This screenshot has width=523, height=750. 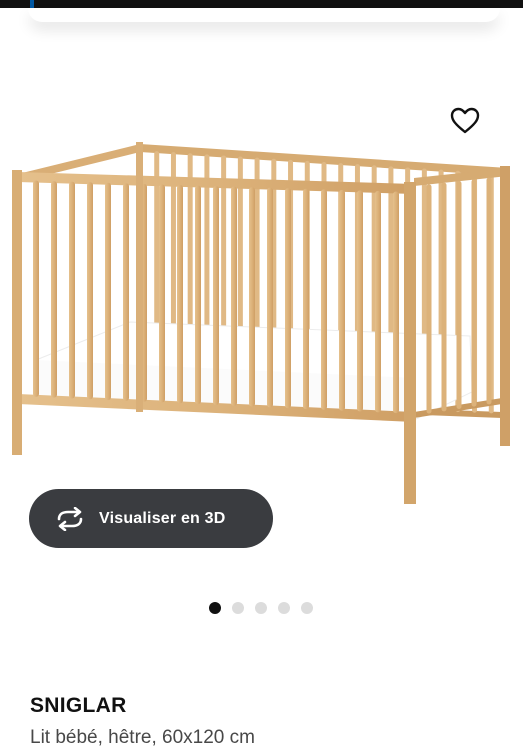 I want to click on view-3d-button: Visualiser en 3D, so click(x=151, y=518).